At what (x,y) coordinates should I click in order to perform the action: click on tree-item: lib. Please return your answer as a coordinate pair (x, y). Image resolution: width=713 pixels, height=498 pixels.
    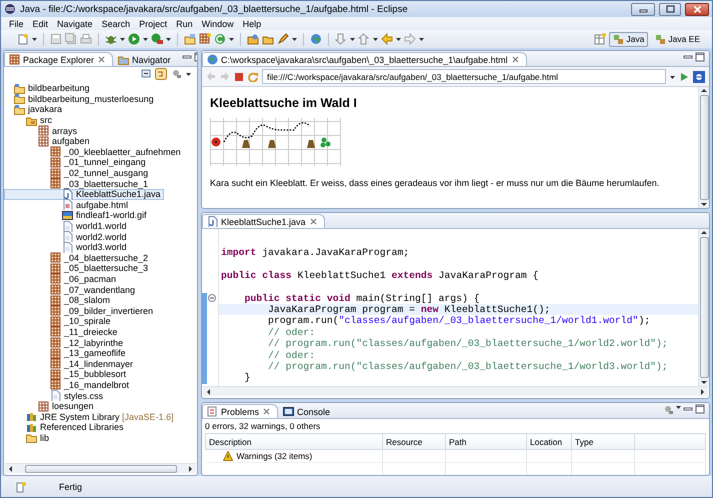
    Looking at the image, I should click on (28, 438).